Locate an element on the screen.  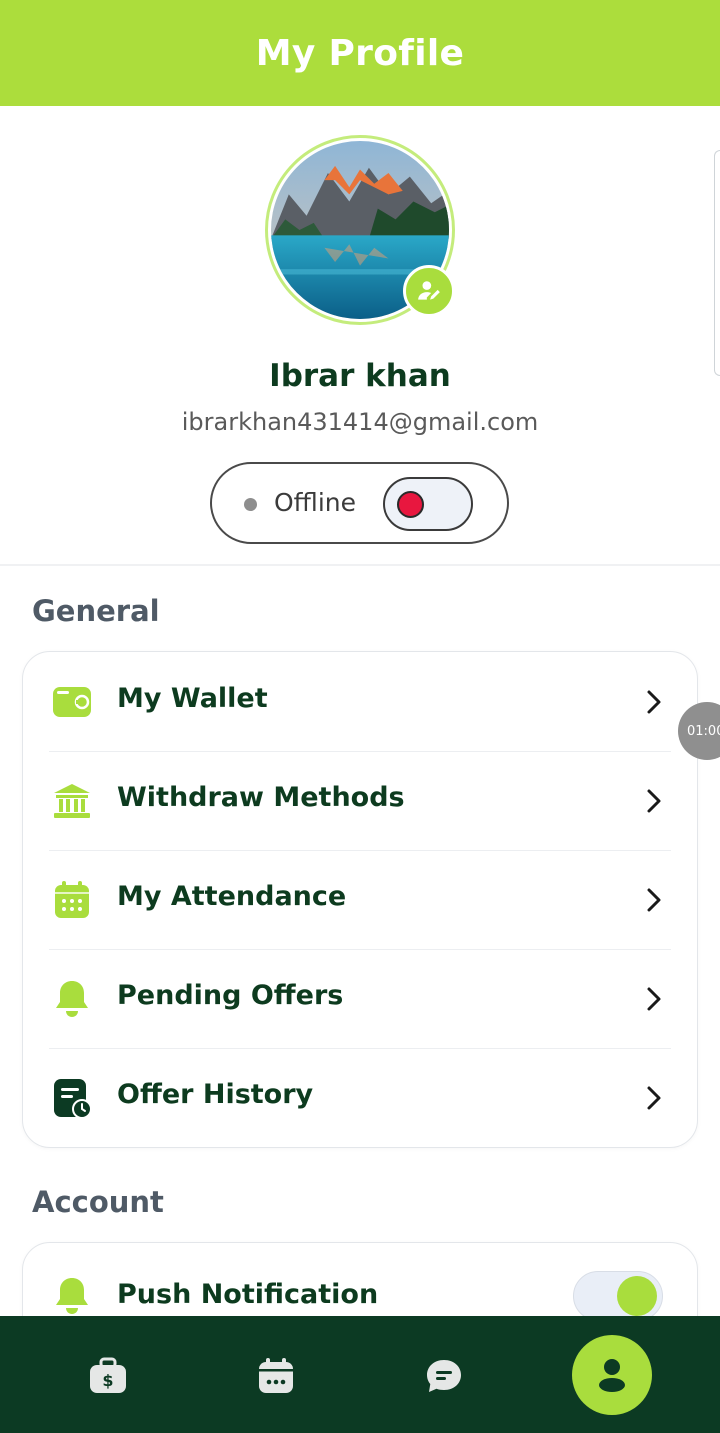
menu-item-label: Pending Offers is located at coordinates (230, 995).